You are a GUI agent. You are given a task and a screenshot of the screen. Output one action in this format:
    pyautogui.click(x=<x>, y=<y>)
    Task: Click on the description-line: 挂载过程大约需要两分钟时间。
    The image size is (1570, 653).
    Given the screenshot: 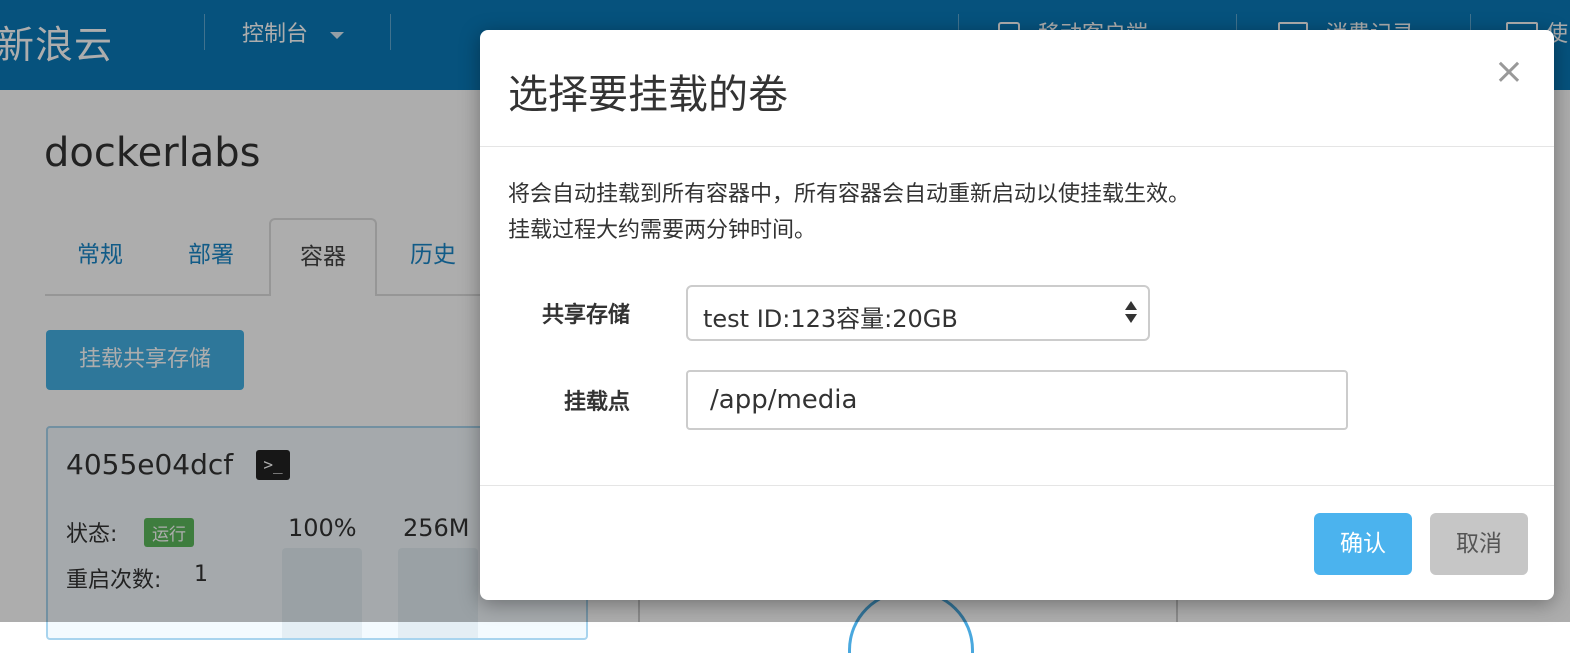 What is the action you would take?
    pyautogui.click(x=662, y=230)
    